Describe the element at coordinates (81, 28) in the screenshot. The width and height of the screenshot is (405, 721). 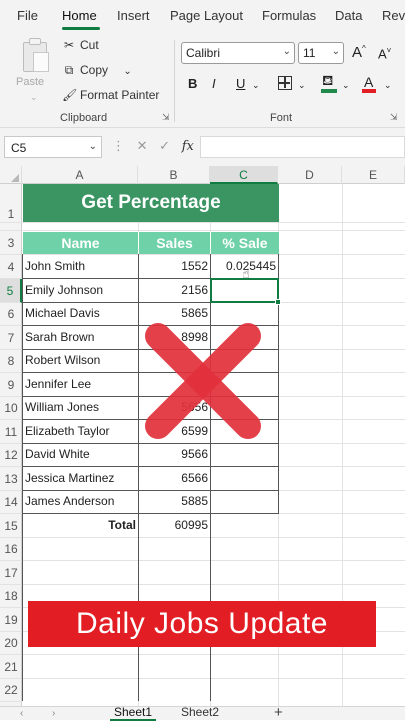
I see `active-tab-indicator` at that location.